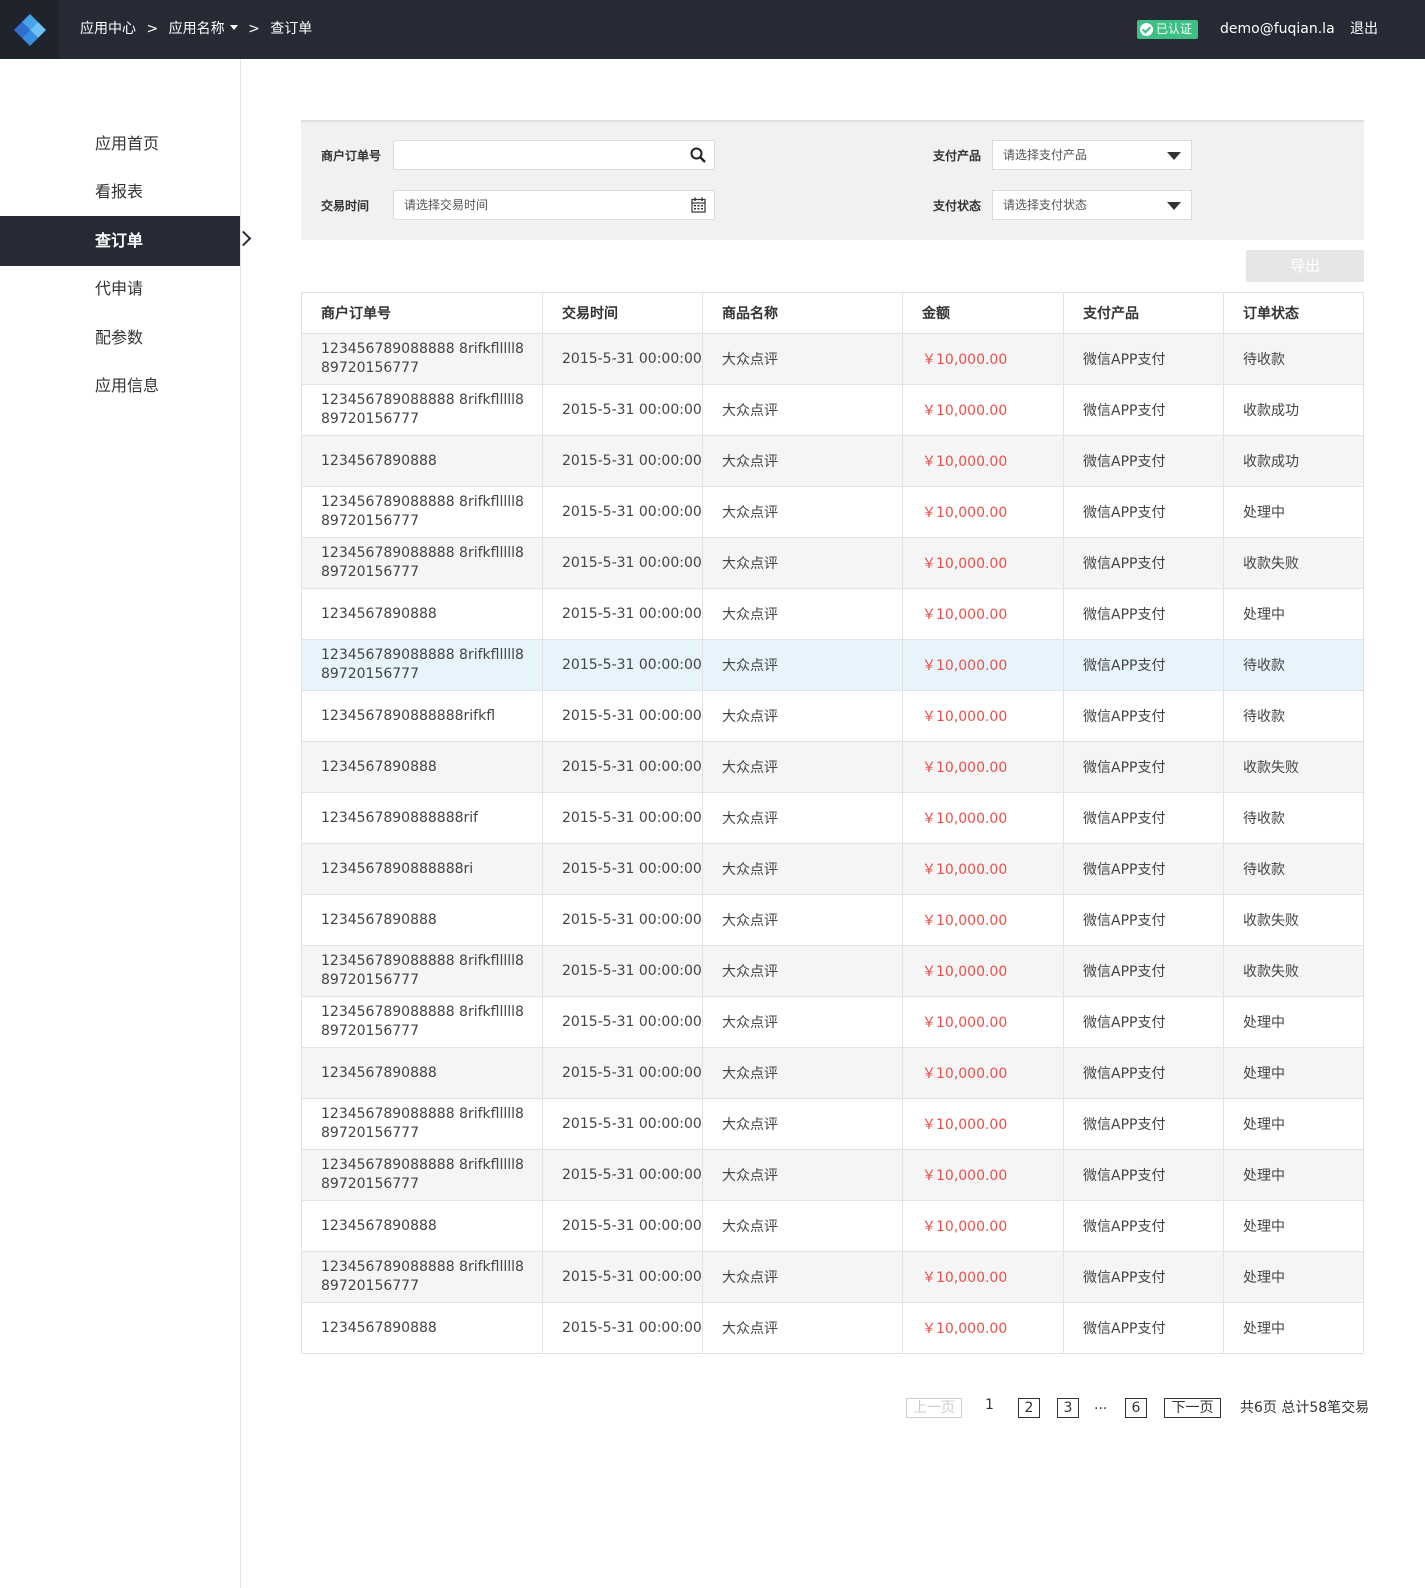 The width and height of the screenshot is (1425, 1588). I want to click on sidebar-item-app-home: 应用首页, so click(120, 144).